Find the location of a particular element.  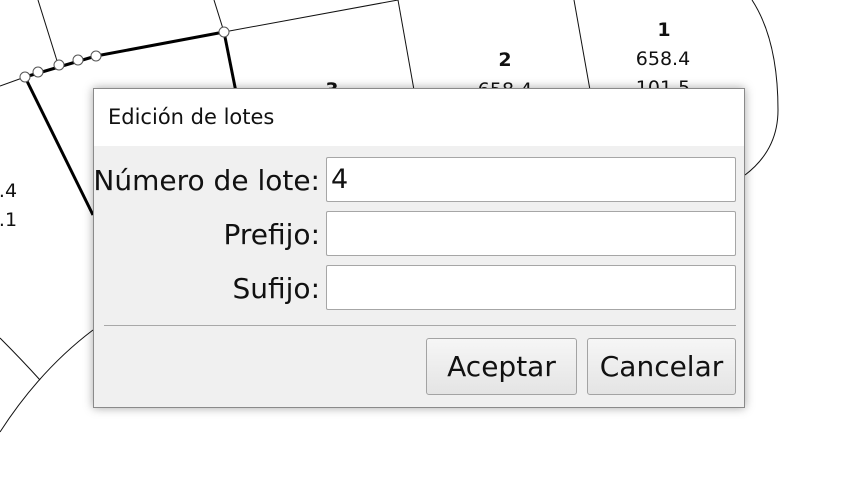

lot-2-number: 2 is located at coordinates (505, 60).